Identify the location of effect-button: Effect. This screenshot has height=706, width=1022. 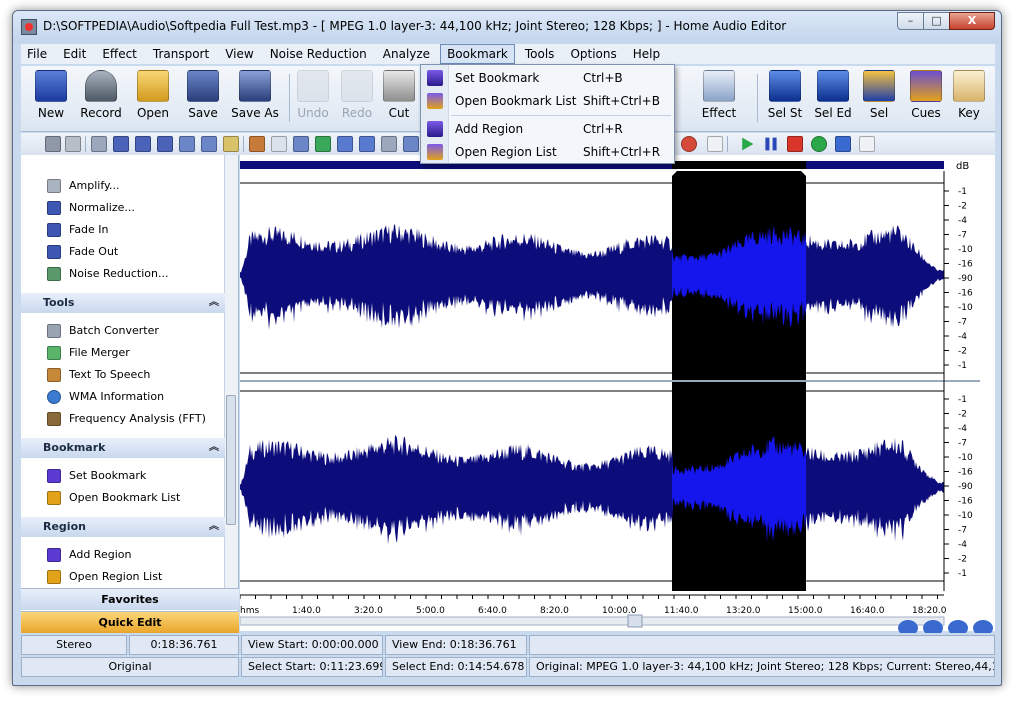
(719, 99).